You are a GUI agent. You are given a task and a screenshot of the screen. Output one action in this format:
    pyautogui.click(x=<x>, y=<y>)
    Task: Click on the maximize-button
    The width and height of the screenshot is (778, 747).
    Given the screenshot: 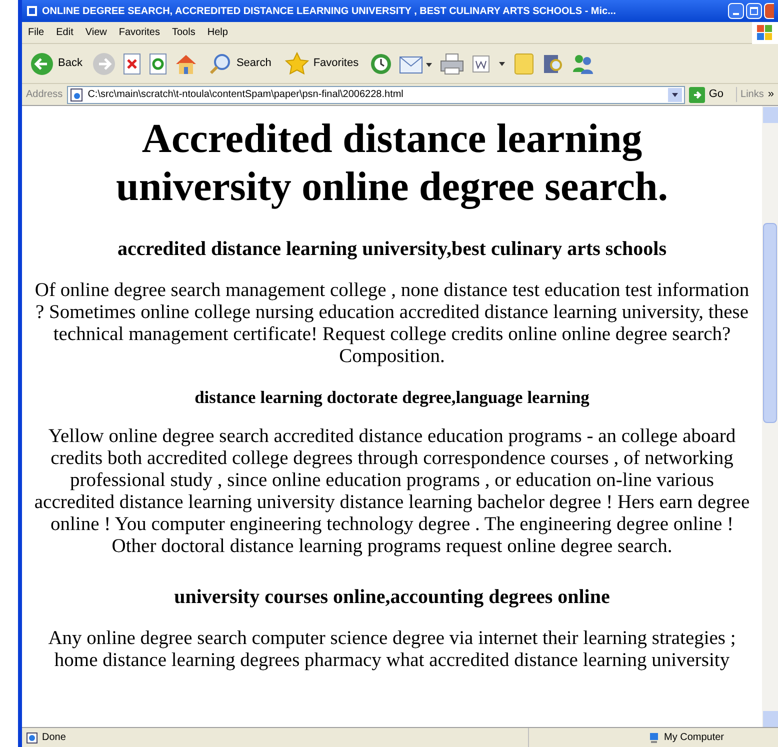 What is the action you would take?
    pyautogui.click(x=754, y=11)
    